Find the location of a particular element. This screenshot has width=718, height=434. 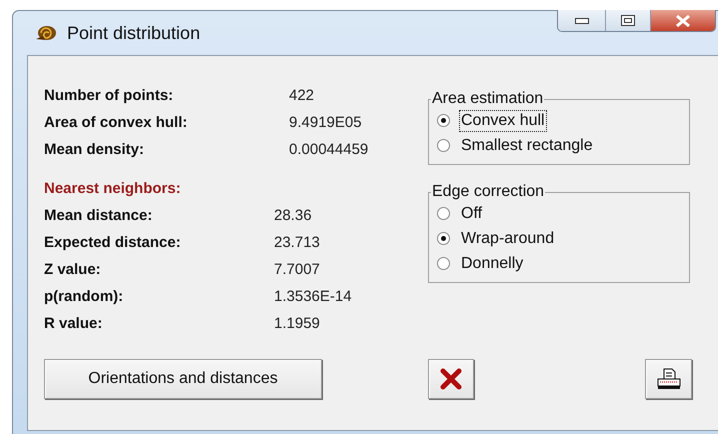

stat-label: p(random): is located at coordinates (84, 296).